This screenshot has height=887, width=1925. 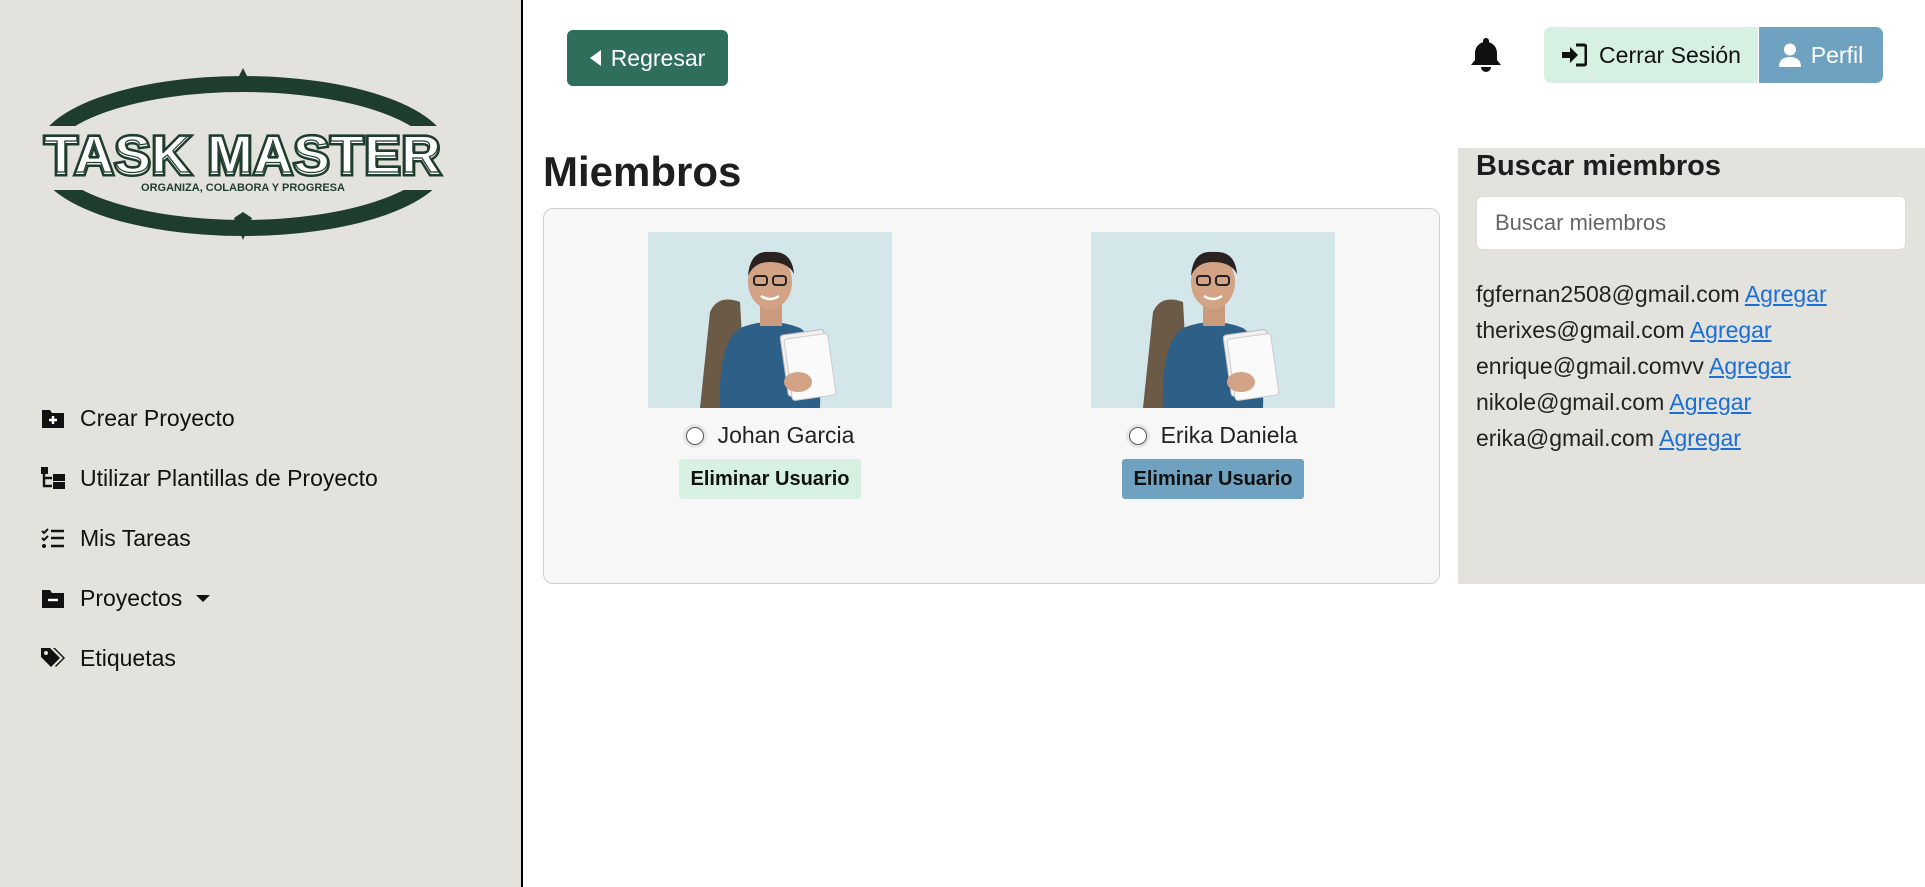 What do you see at coordinates (157, 417) in the screenshot?
I see `sidebar-item-label: Crear Proyecto` at bounding box center [157, 417].